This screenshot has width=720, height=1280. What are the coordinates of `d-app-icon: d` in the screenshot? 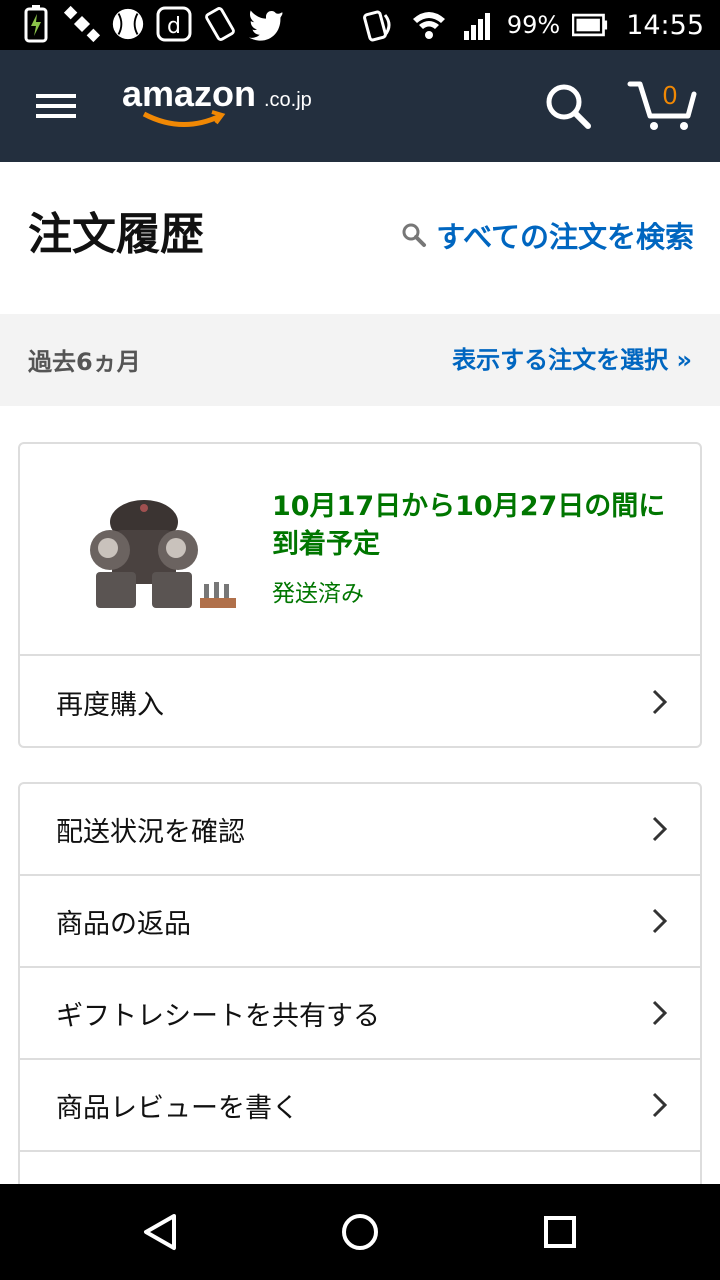 It's located at (174, 24).